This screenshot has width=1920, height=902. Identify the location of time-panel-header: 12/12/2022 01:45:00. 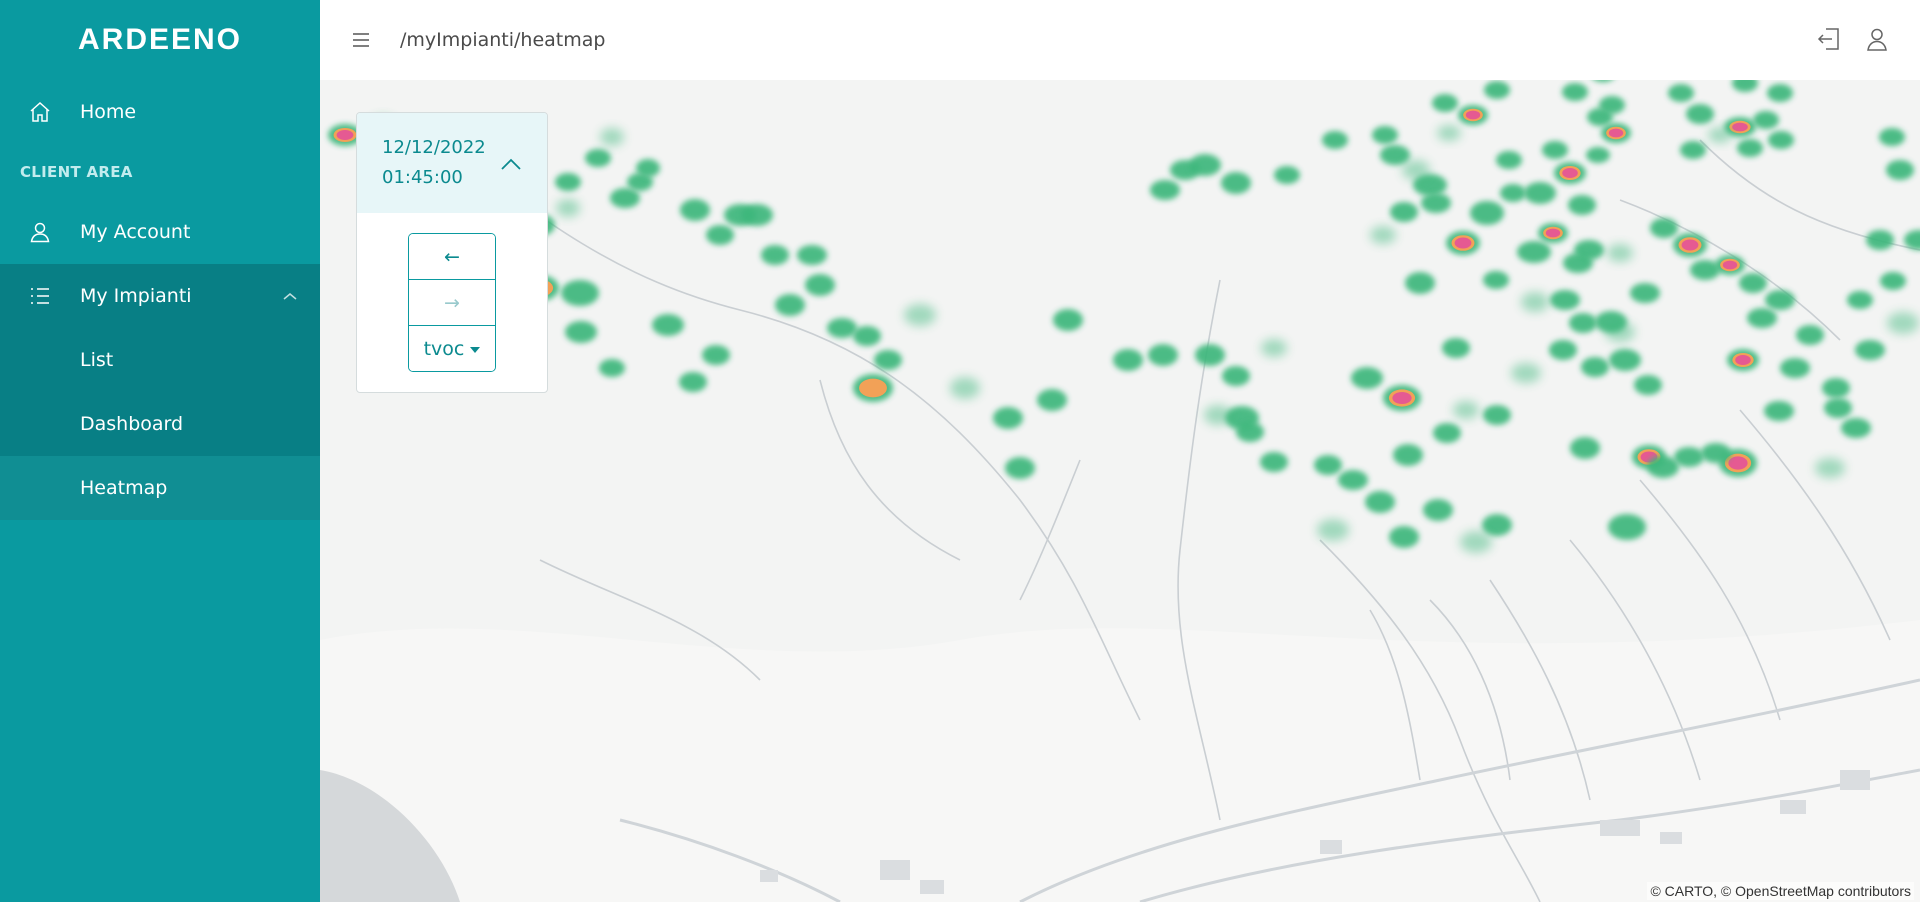
(452, 163).